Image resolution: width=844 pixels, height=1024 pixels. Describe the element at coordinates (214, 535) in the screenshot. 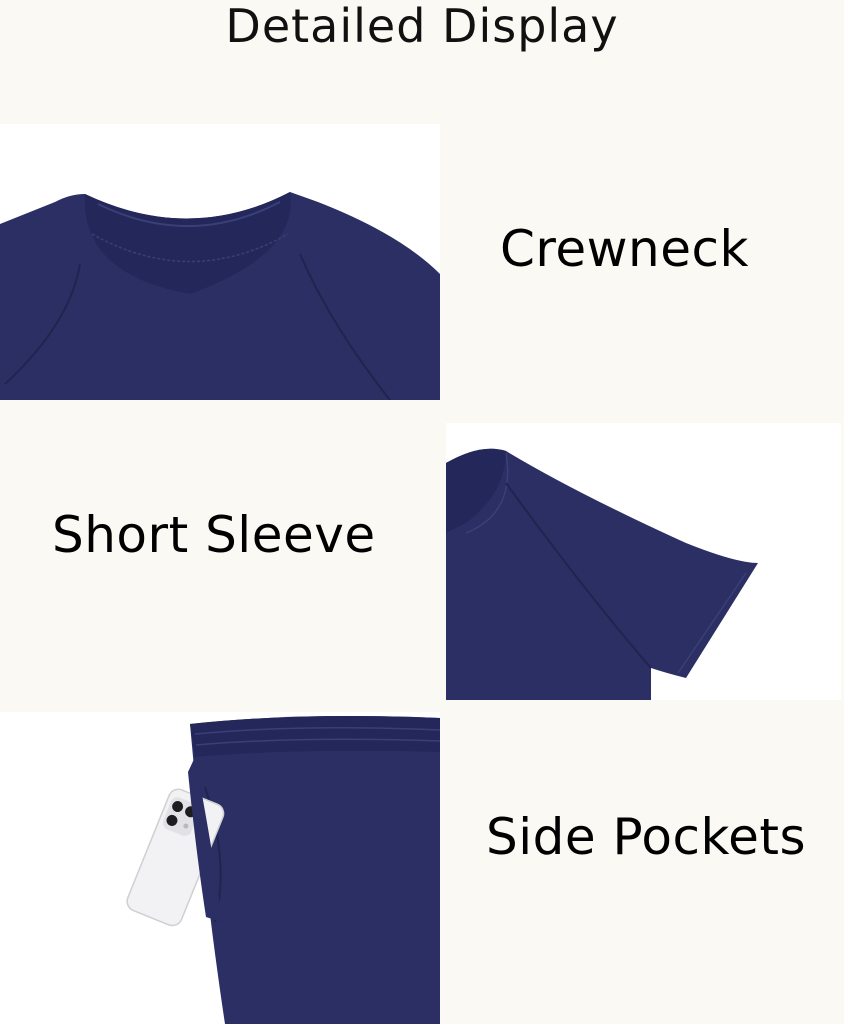

I see `feature-label-short-sleeve: Short Sleeve` at that location.